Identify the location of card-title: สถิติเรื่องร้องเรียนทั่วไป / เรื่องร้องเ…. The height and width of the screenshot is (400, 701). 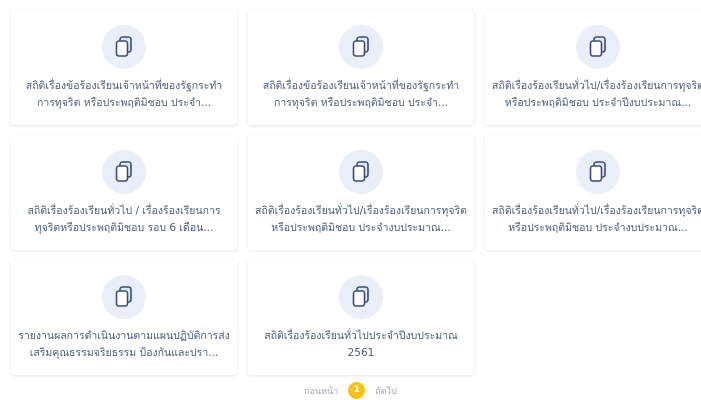
(124, 219).